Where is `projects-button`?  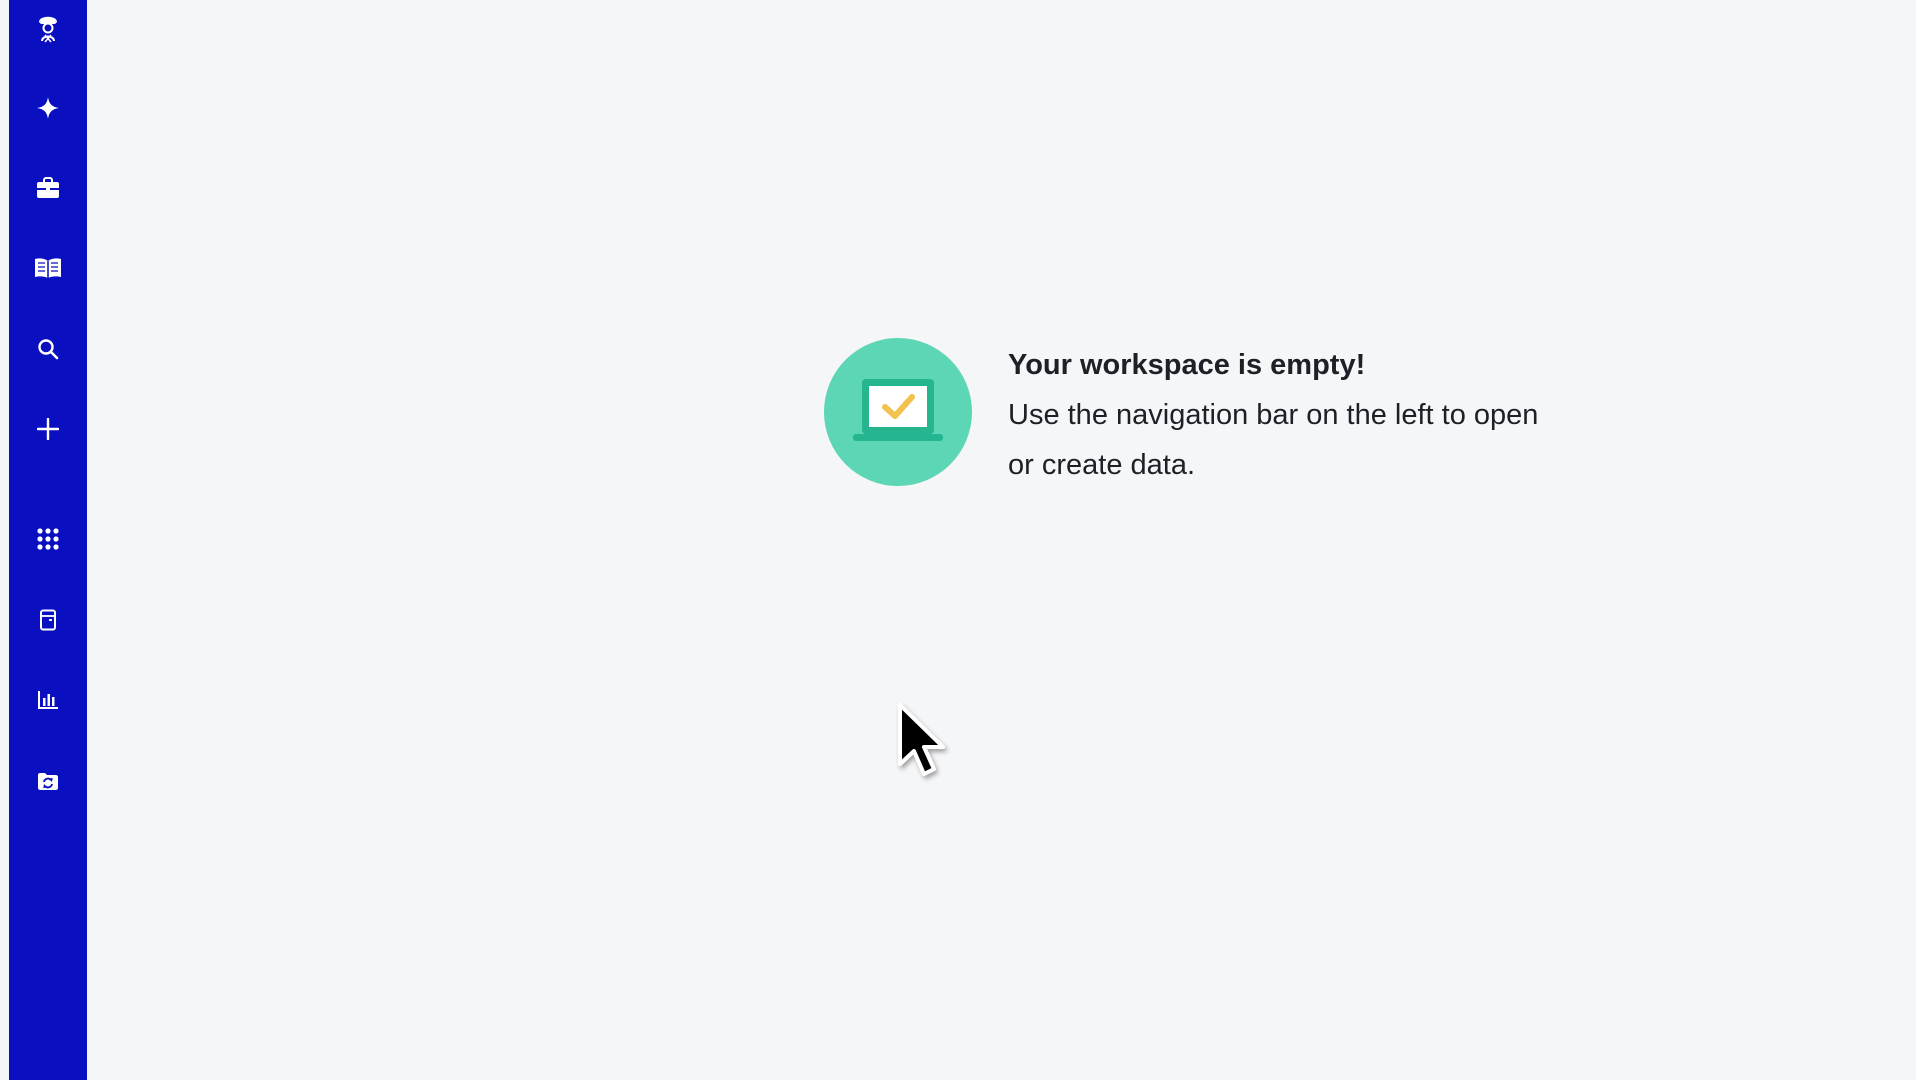
projects-button is located at coordinates (48, 188).